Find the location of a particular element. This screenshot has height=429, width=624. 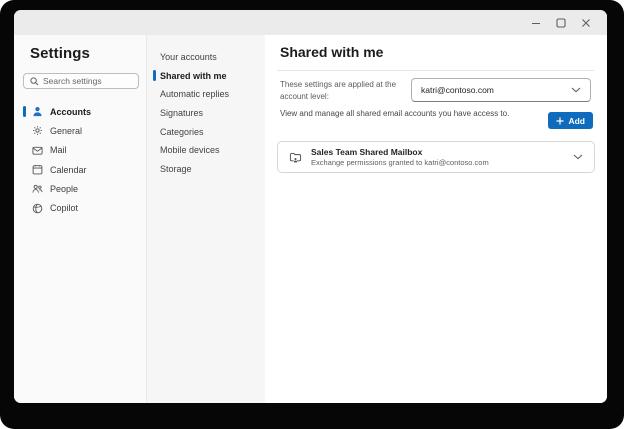

subnav-item-shared-with-me: Shared with me is located at coordinates (206, 76).